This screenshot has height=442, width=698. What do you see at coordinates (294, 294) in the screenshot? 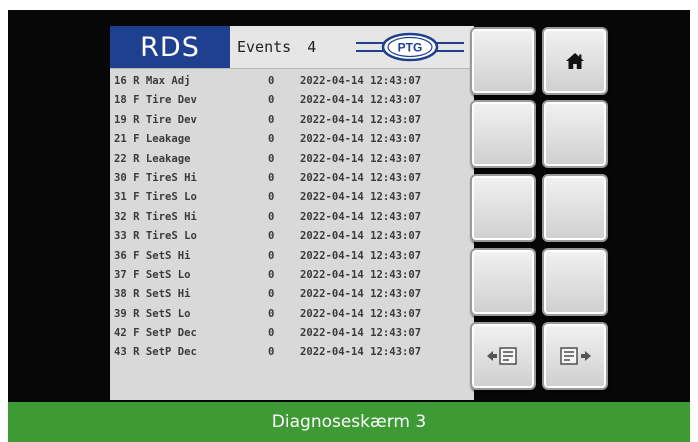
I see `event-row: 38 R SetS Hi 0 2022-04-14 12:43:07` at bounding box center [294, 294].